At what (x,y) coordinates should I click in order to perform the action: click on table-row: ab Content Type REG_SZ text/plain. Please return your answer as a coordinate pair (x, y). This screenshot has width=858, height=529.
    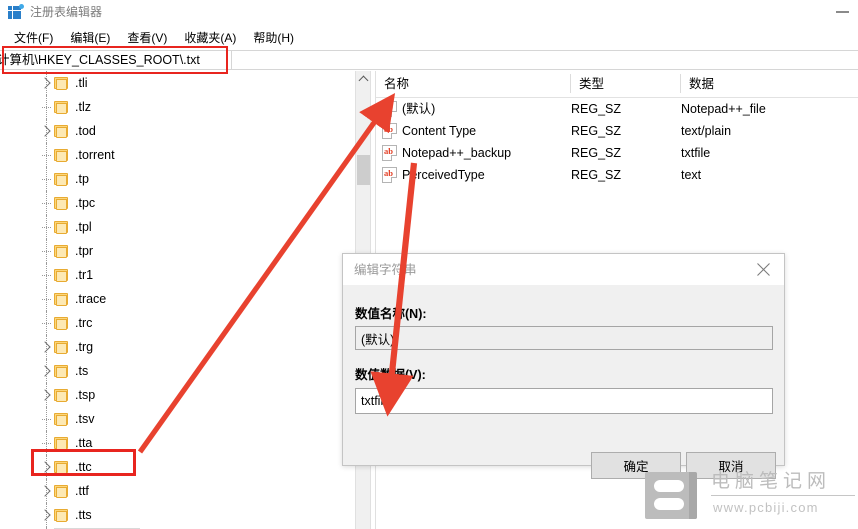
    Looking at the image, I should click on (617, 131).